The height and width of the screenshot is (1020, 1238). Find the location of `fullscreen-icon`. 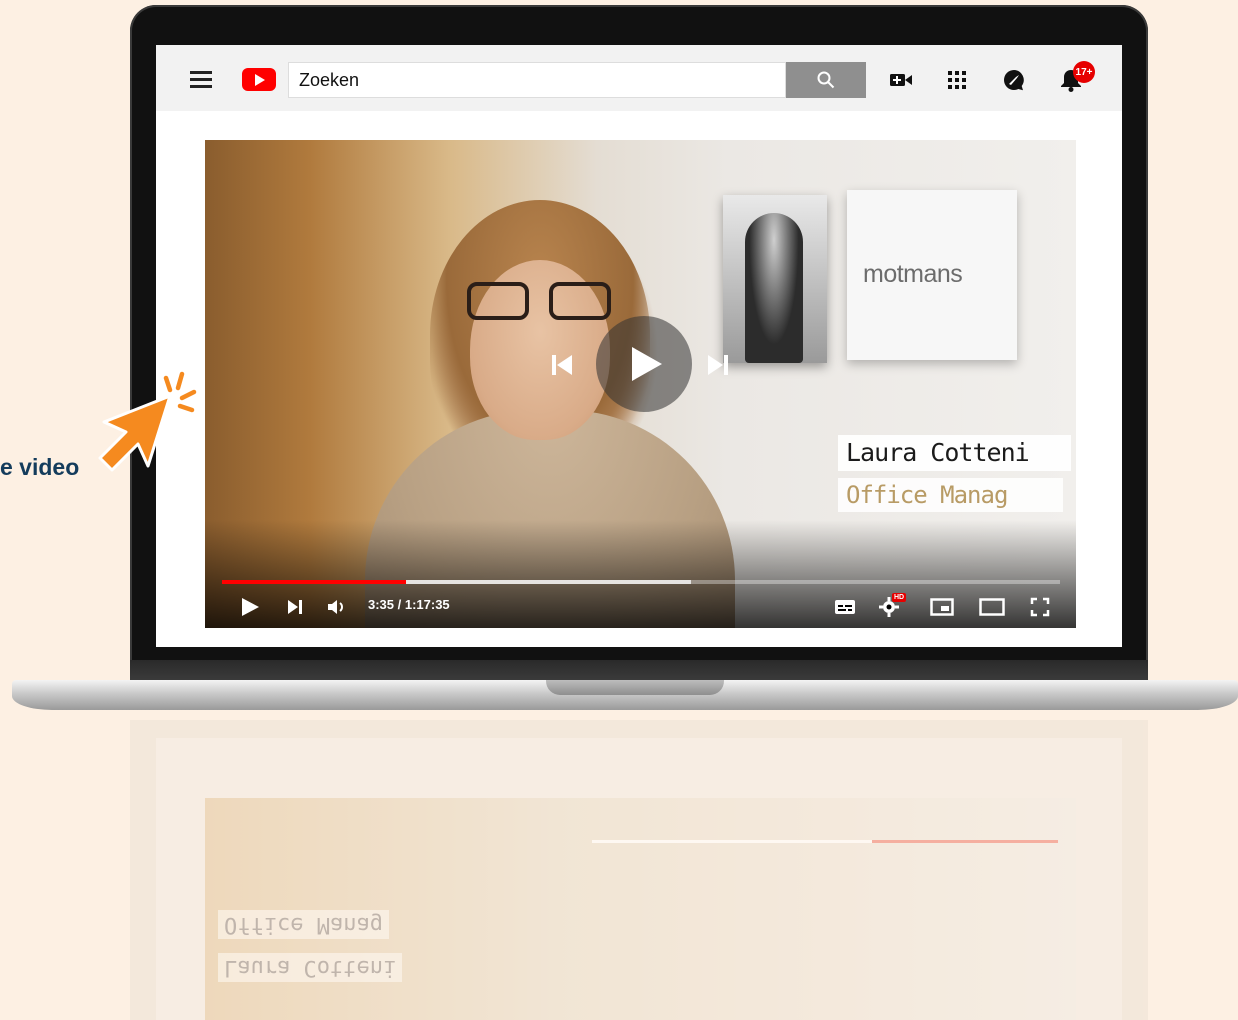

fullscreen-icon is located at coordinates (1040, 607).